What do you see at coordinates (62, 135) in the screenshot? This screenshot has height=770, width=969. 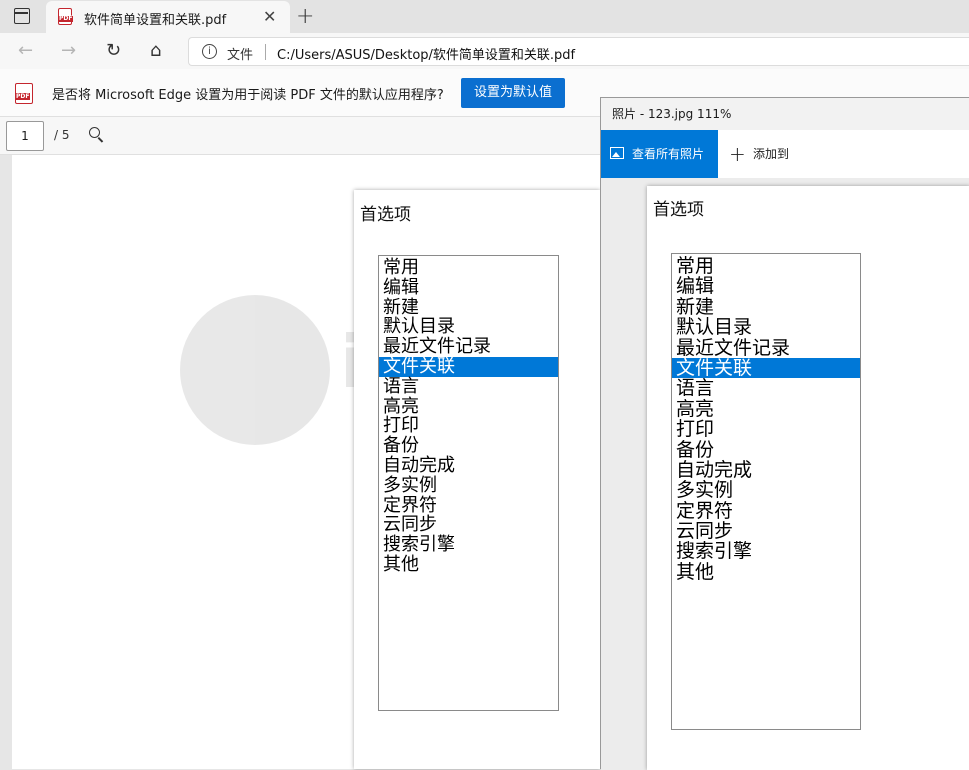 I see `page-total: / 5` at bounding box center [62, 135].